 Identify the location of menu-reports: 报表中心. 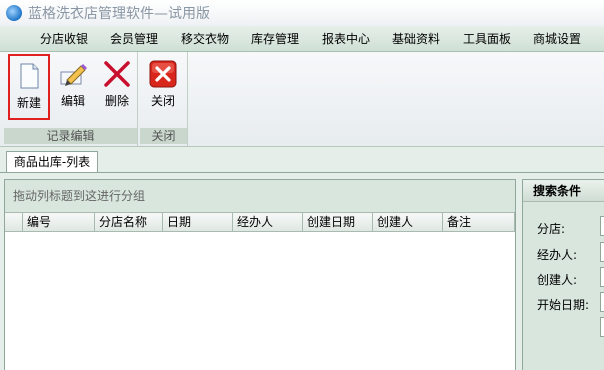
(346, 39).